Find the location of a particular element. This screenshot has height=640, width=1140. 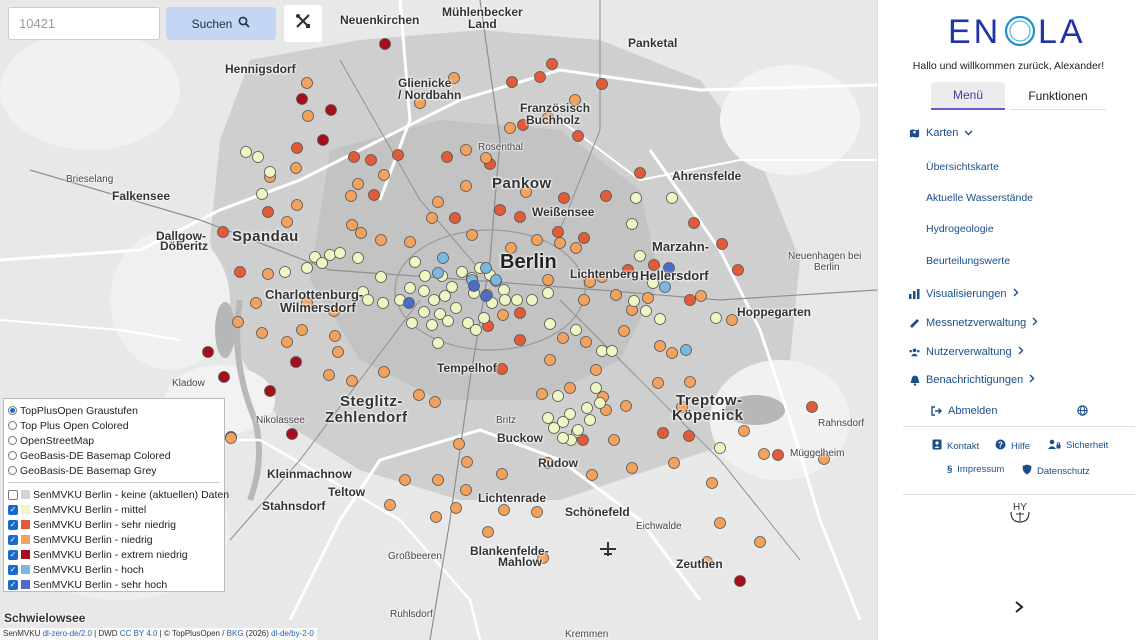

overlay-option: ✓ SenMVKU Berlin - niedrig is located at coordinates (114, 539).